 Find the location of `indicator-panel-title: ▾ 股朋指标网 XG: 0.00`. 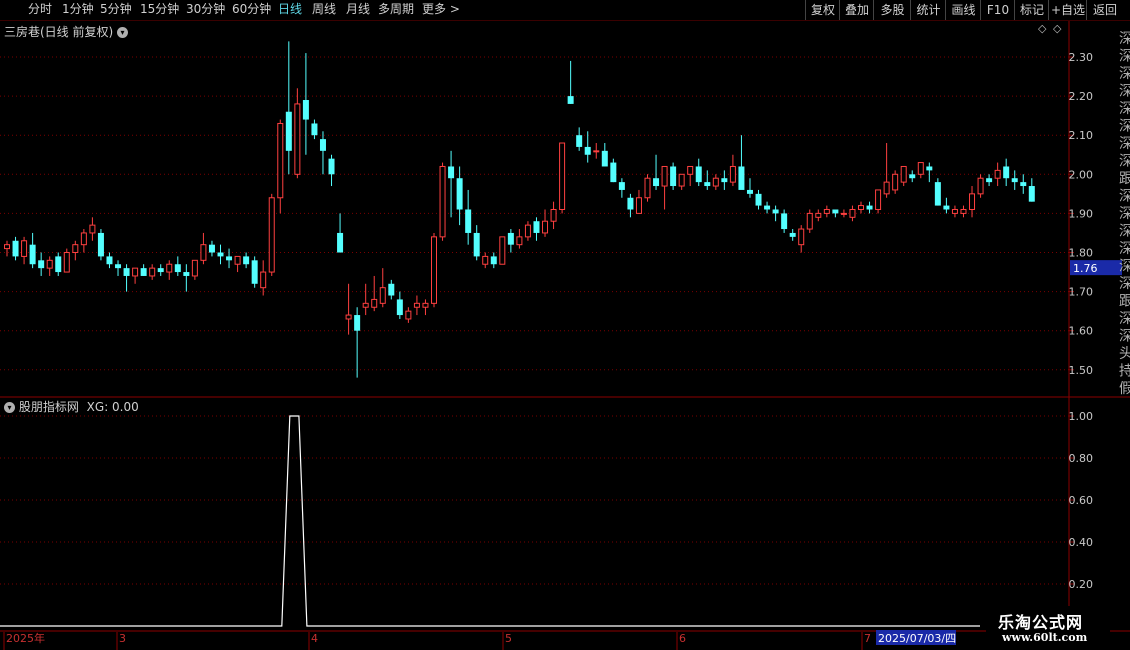

indicator-panel-title: ▾ 股朋指标网 XG: 0.00 is located at coordinates (71, 406).